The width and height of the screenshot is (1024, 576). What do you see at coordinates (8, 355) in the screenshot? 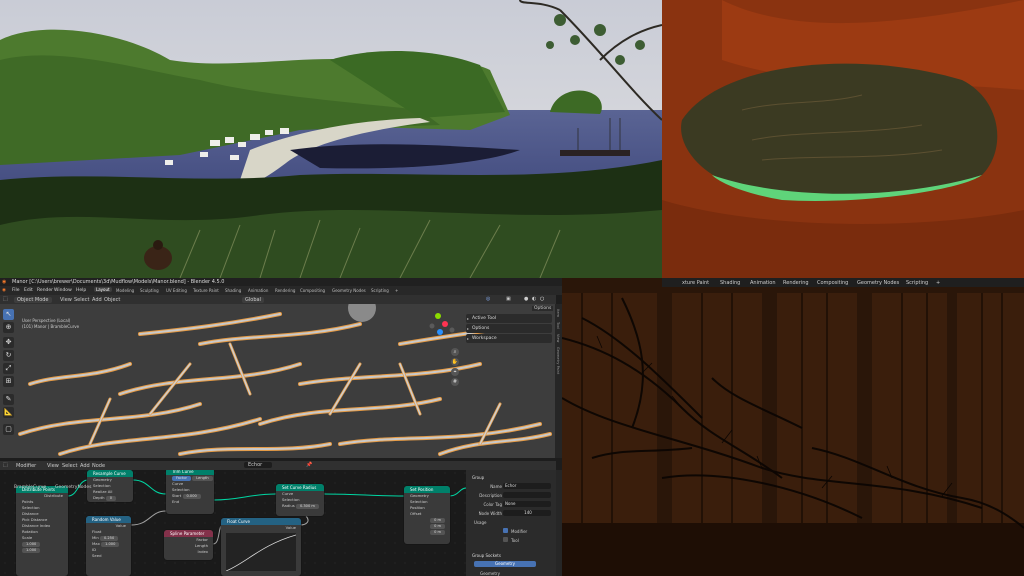
I see `rotate-icon: ↻` at bounding box center [8, 355].